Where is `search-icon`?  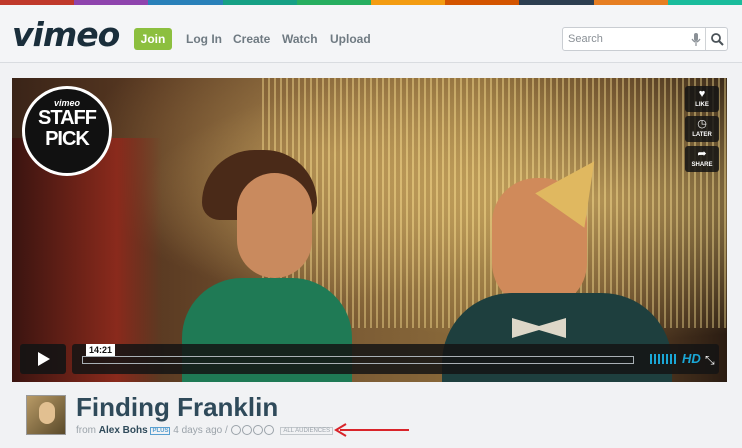
search-icon is located at coordinates (717, 39).